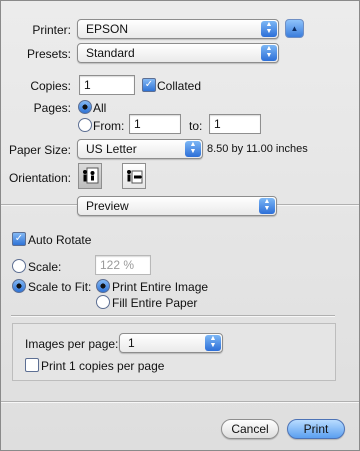 This screenshot has height=451, width=360. What do you see at coordinates (52, 108) in the screenshot?
I see `pages-label: Pages:` at bounding box center [52, 108].